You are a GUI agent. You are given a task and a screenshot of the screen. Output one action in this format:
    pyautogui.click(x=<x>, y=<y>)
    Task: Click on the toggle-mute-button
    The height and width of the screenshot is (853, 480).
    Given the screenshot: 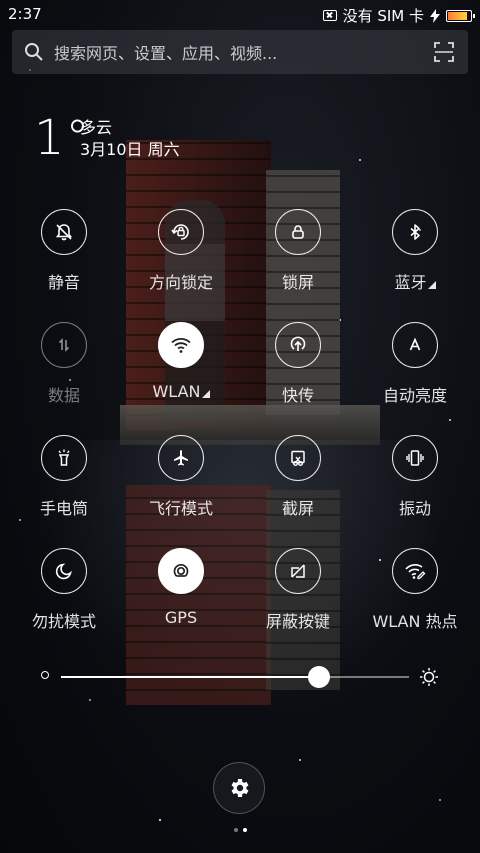 What is the action you would take?
    pyautogui.click(x=64, y=232)
    